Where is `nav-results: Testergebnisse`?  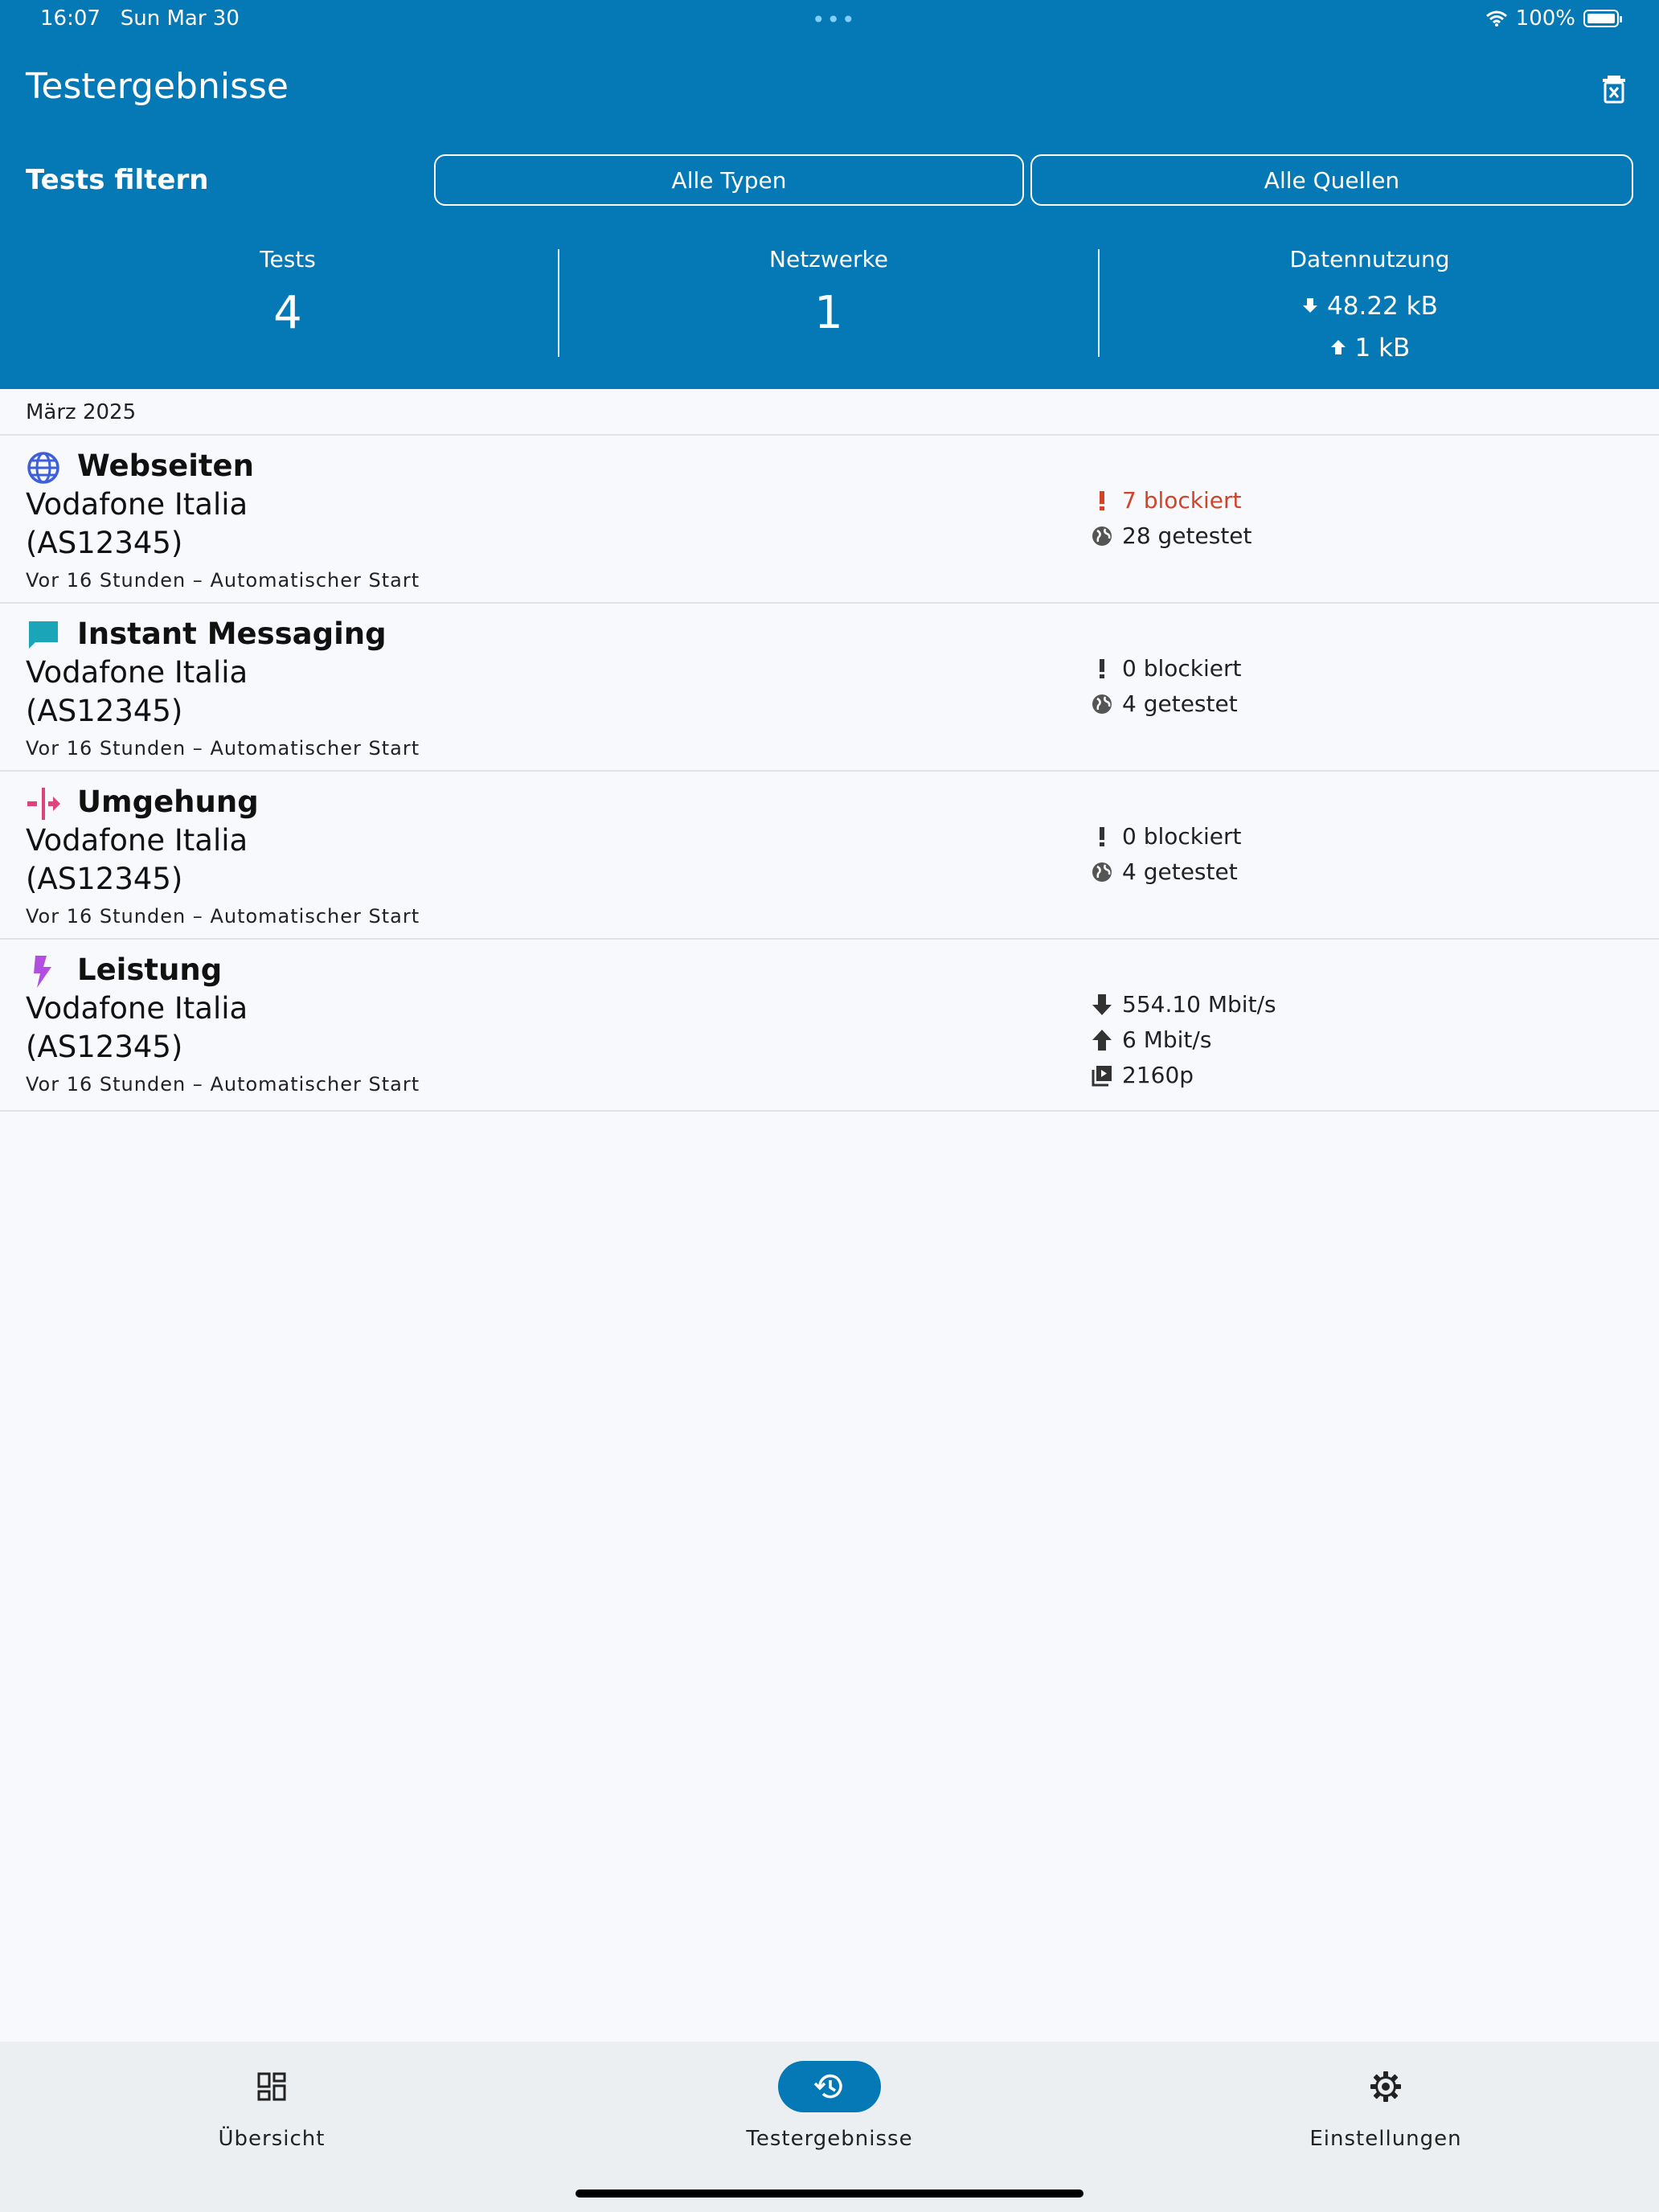
nav-results: Testergebnisse is located at coordinates (829, 2106).